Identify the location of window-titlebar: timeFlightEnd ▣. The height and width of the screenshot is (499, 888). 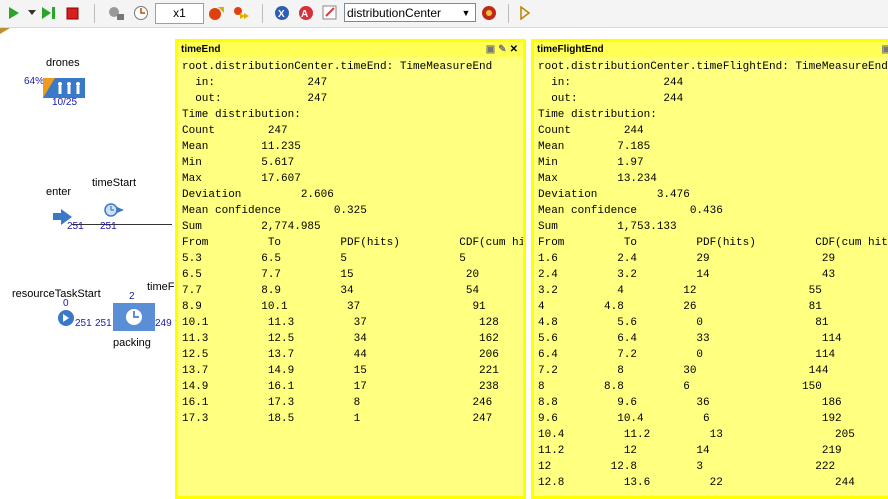
(711, 49).